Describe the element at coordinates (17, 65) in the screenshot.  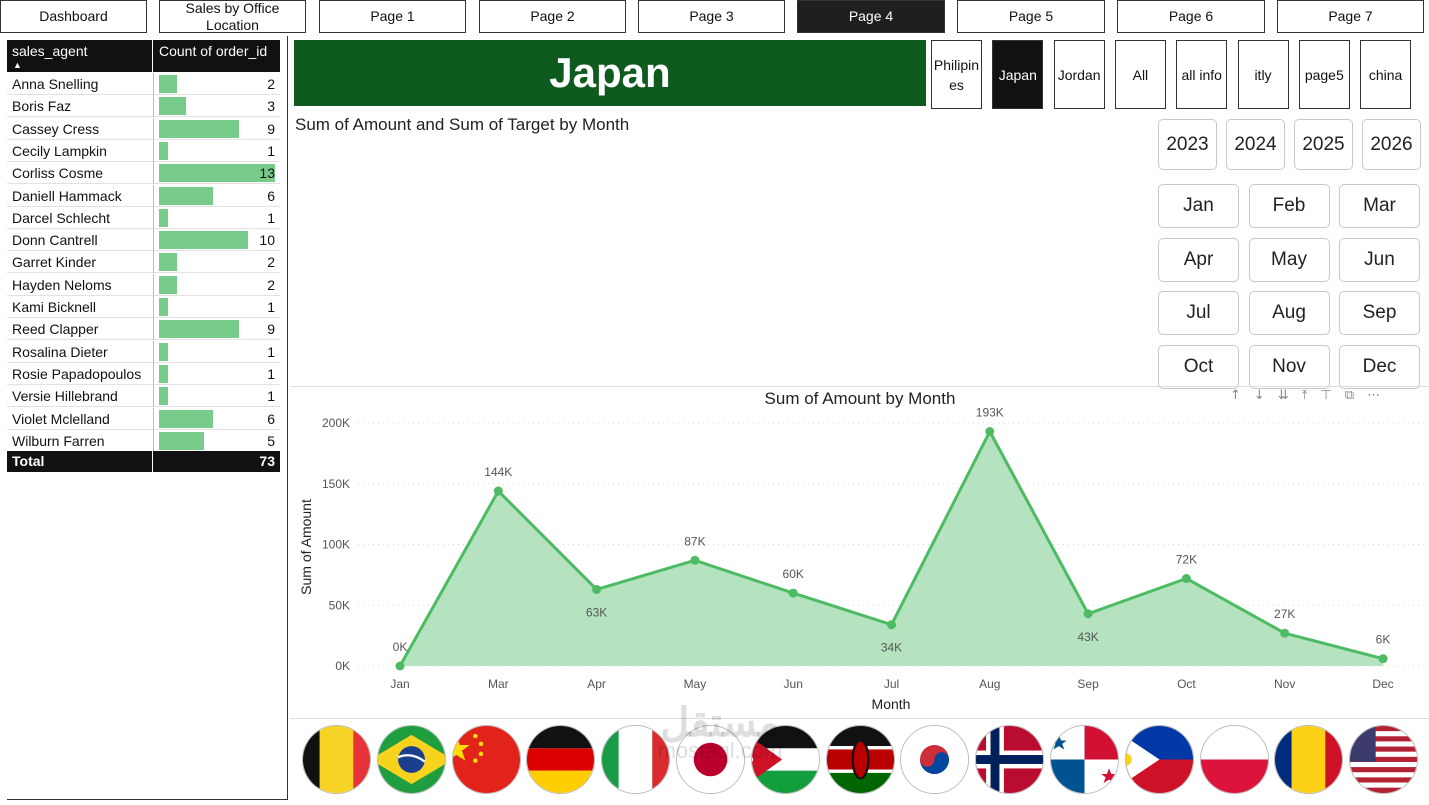
I see `sort-ascending-icon: ▲` at that location.